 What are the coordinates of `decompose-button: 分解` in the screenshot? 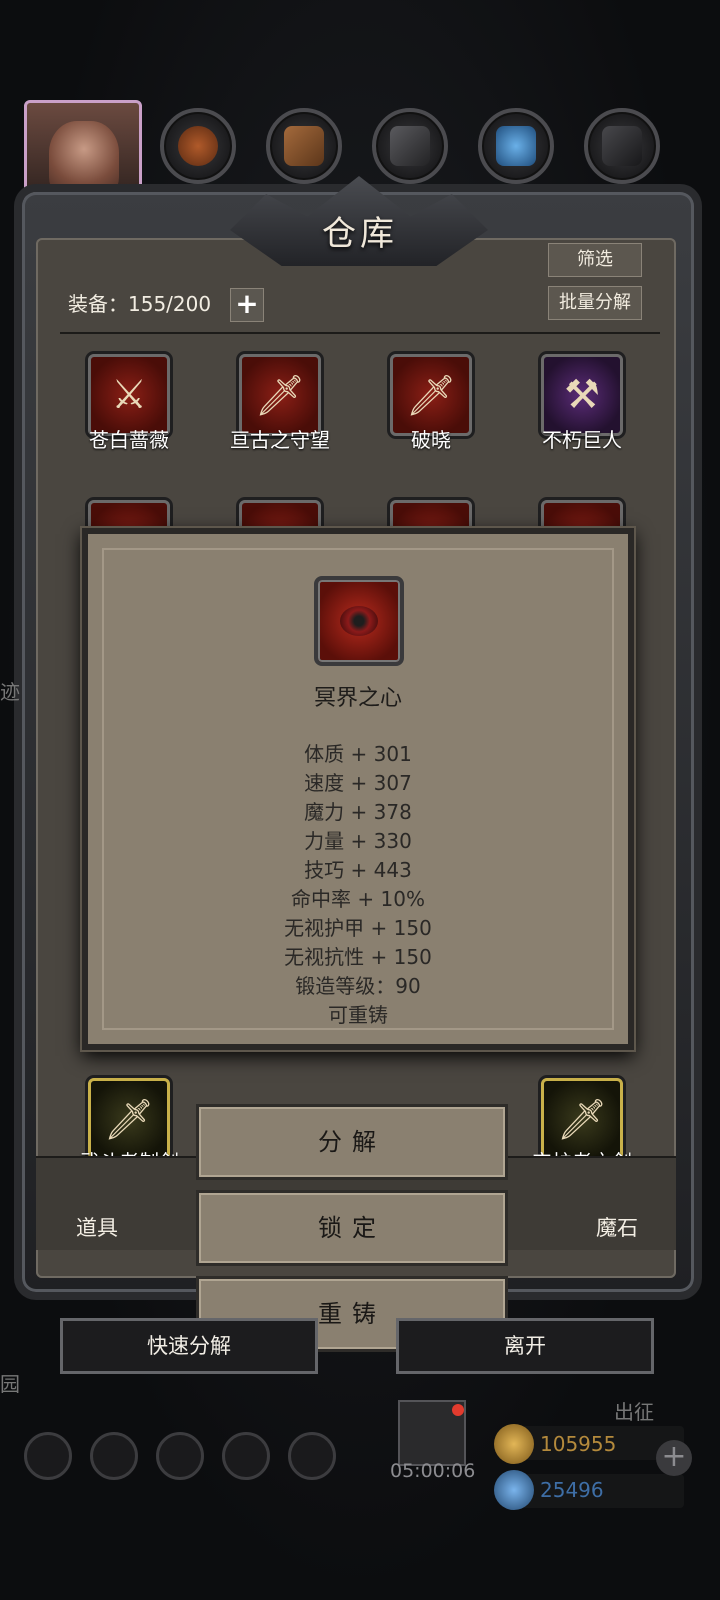 It's located at (352, 1142).